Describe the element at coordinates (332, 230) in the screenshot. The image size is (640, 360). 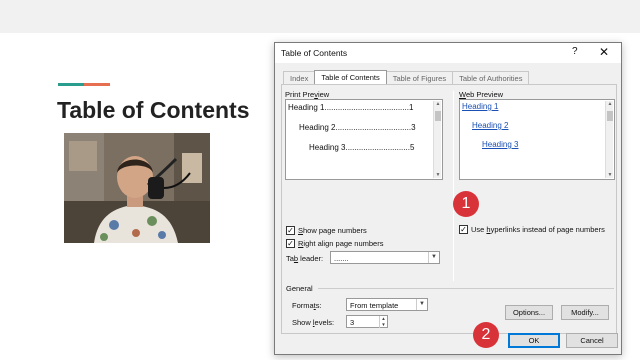
I see `show-page-numbers-label: Show page numbers` at that location.